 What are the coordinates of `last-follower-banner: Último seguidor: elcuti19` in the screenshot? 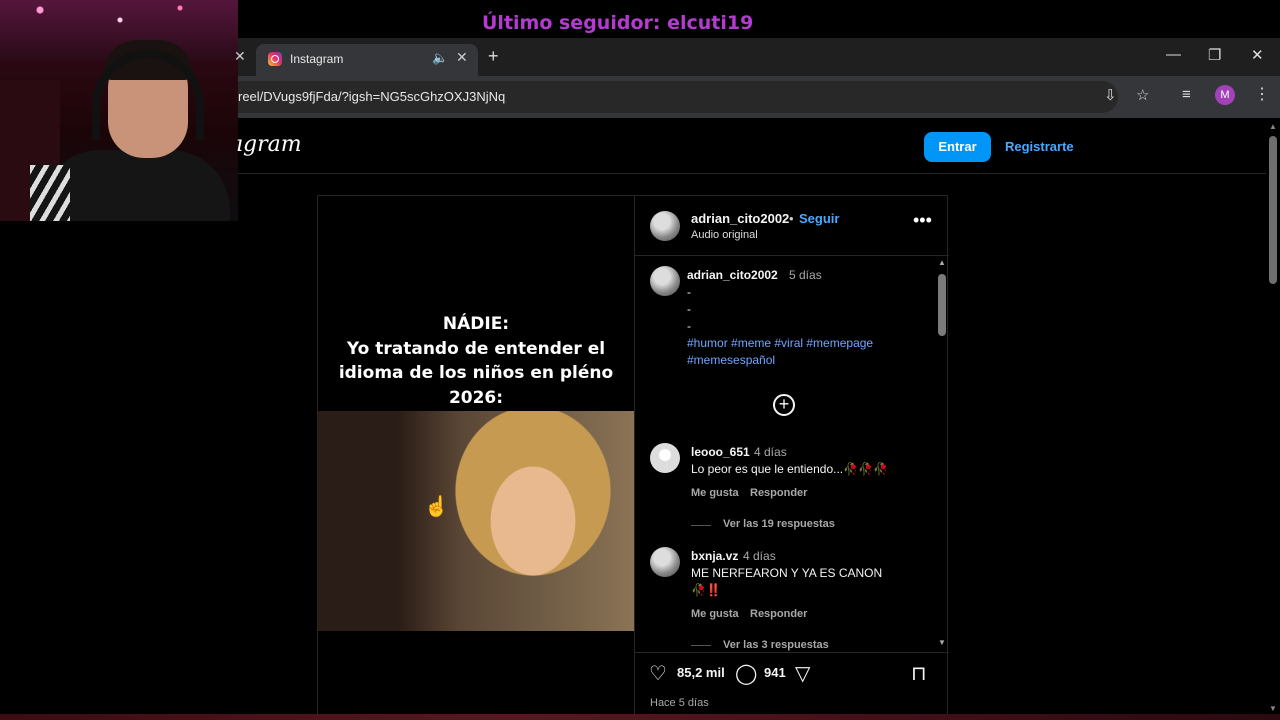 It's located at (618, 23).